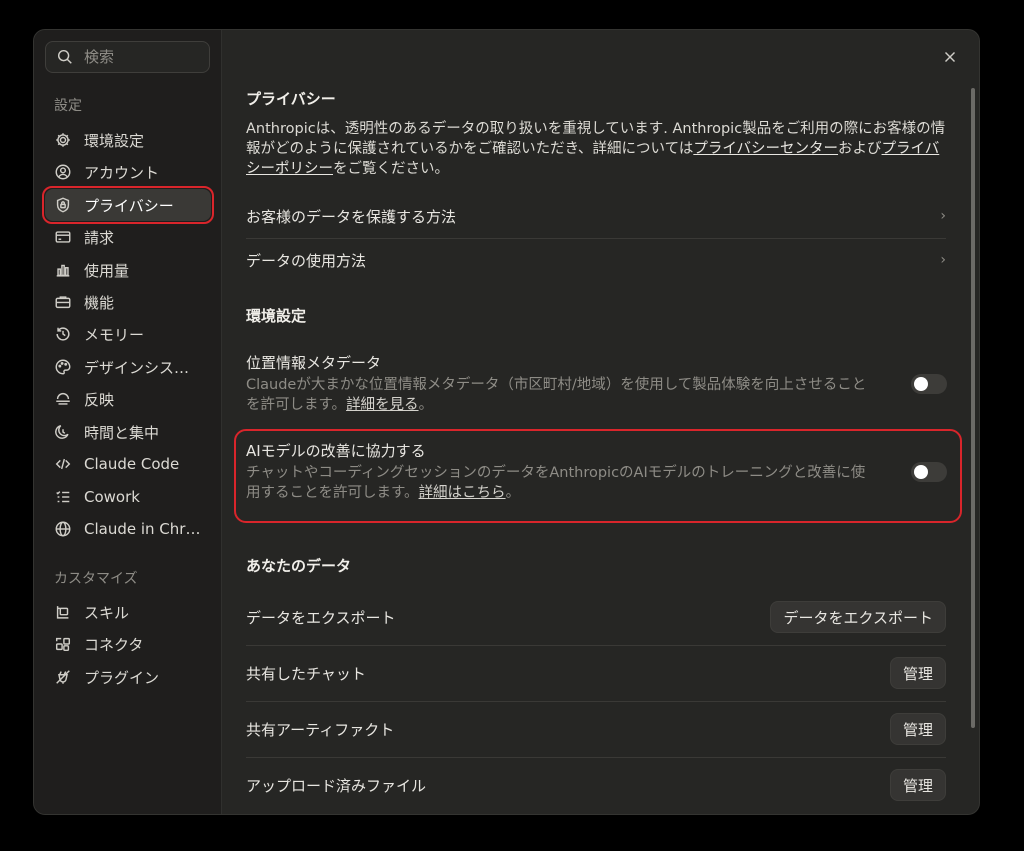  Describe the element at coordinates (128, 302) in the screenshot. I see `sidebar-item-features: 機能` at that location.